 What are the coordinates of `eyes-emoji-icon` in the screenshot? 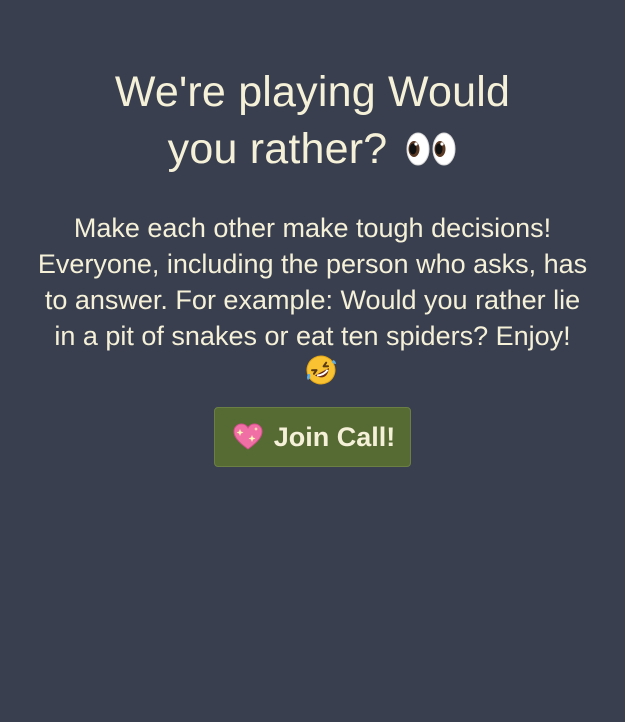 It's located at (431, 149).